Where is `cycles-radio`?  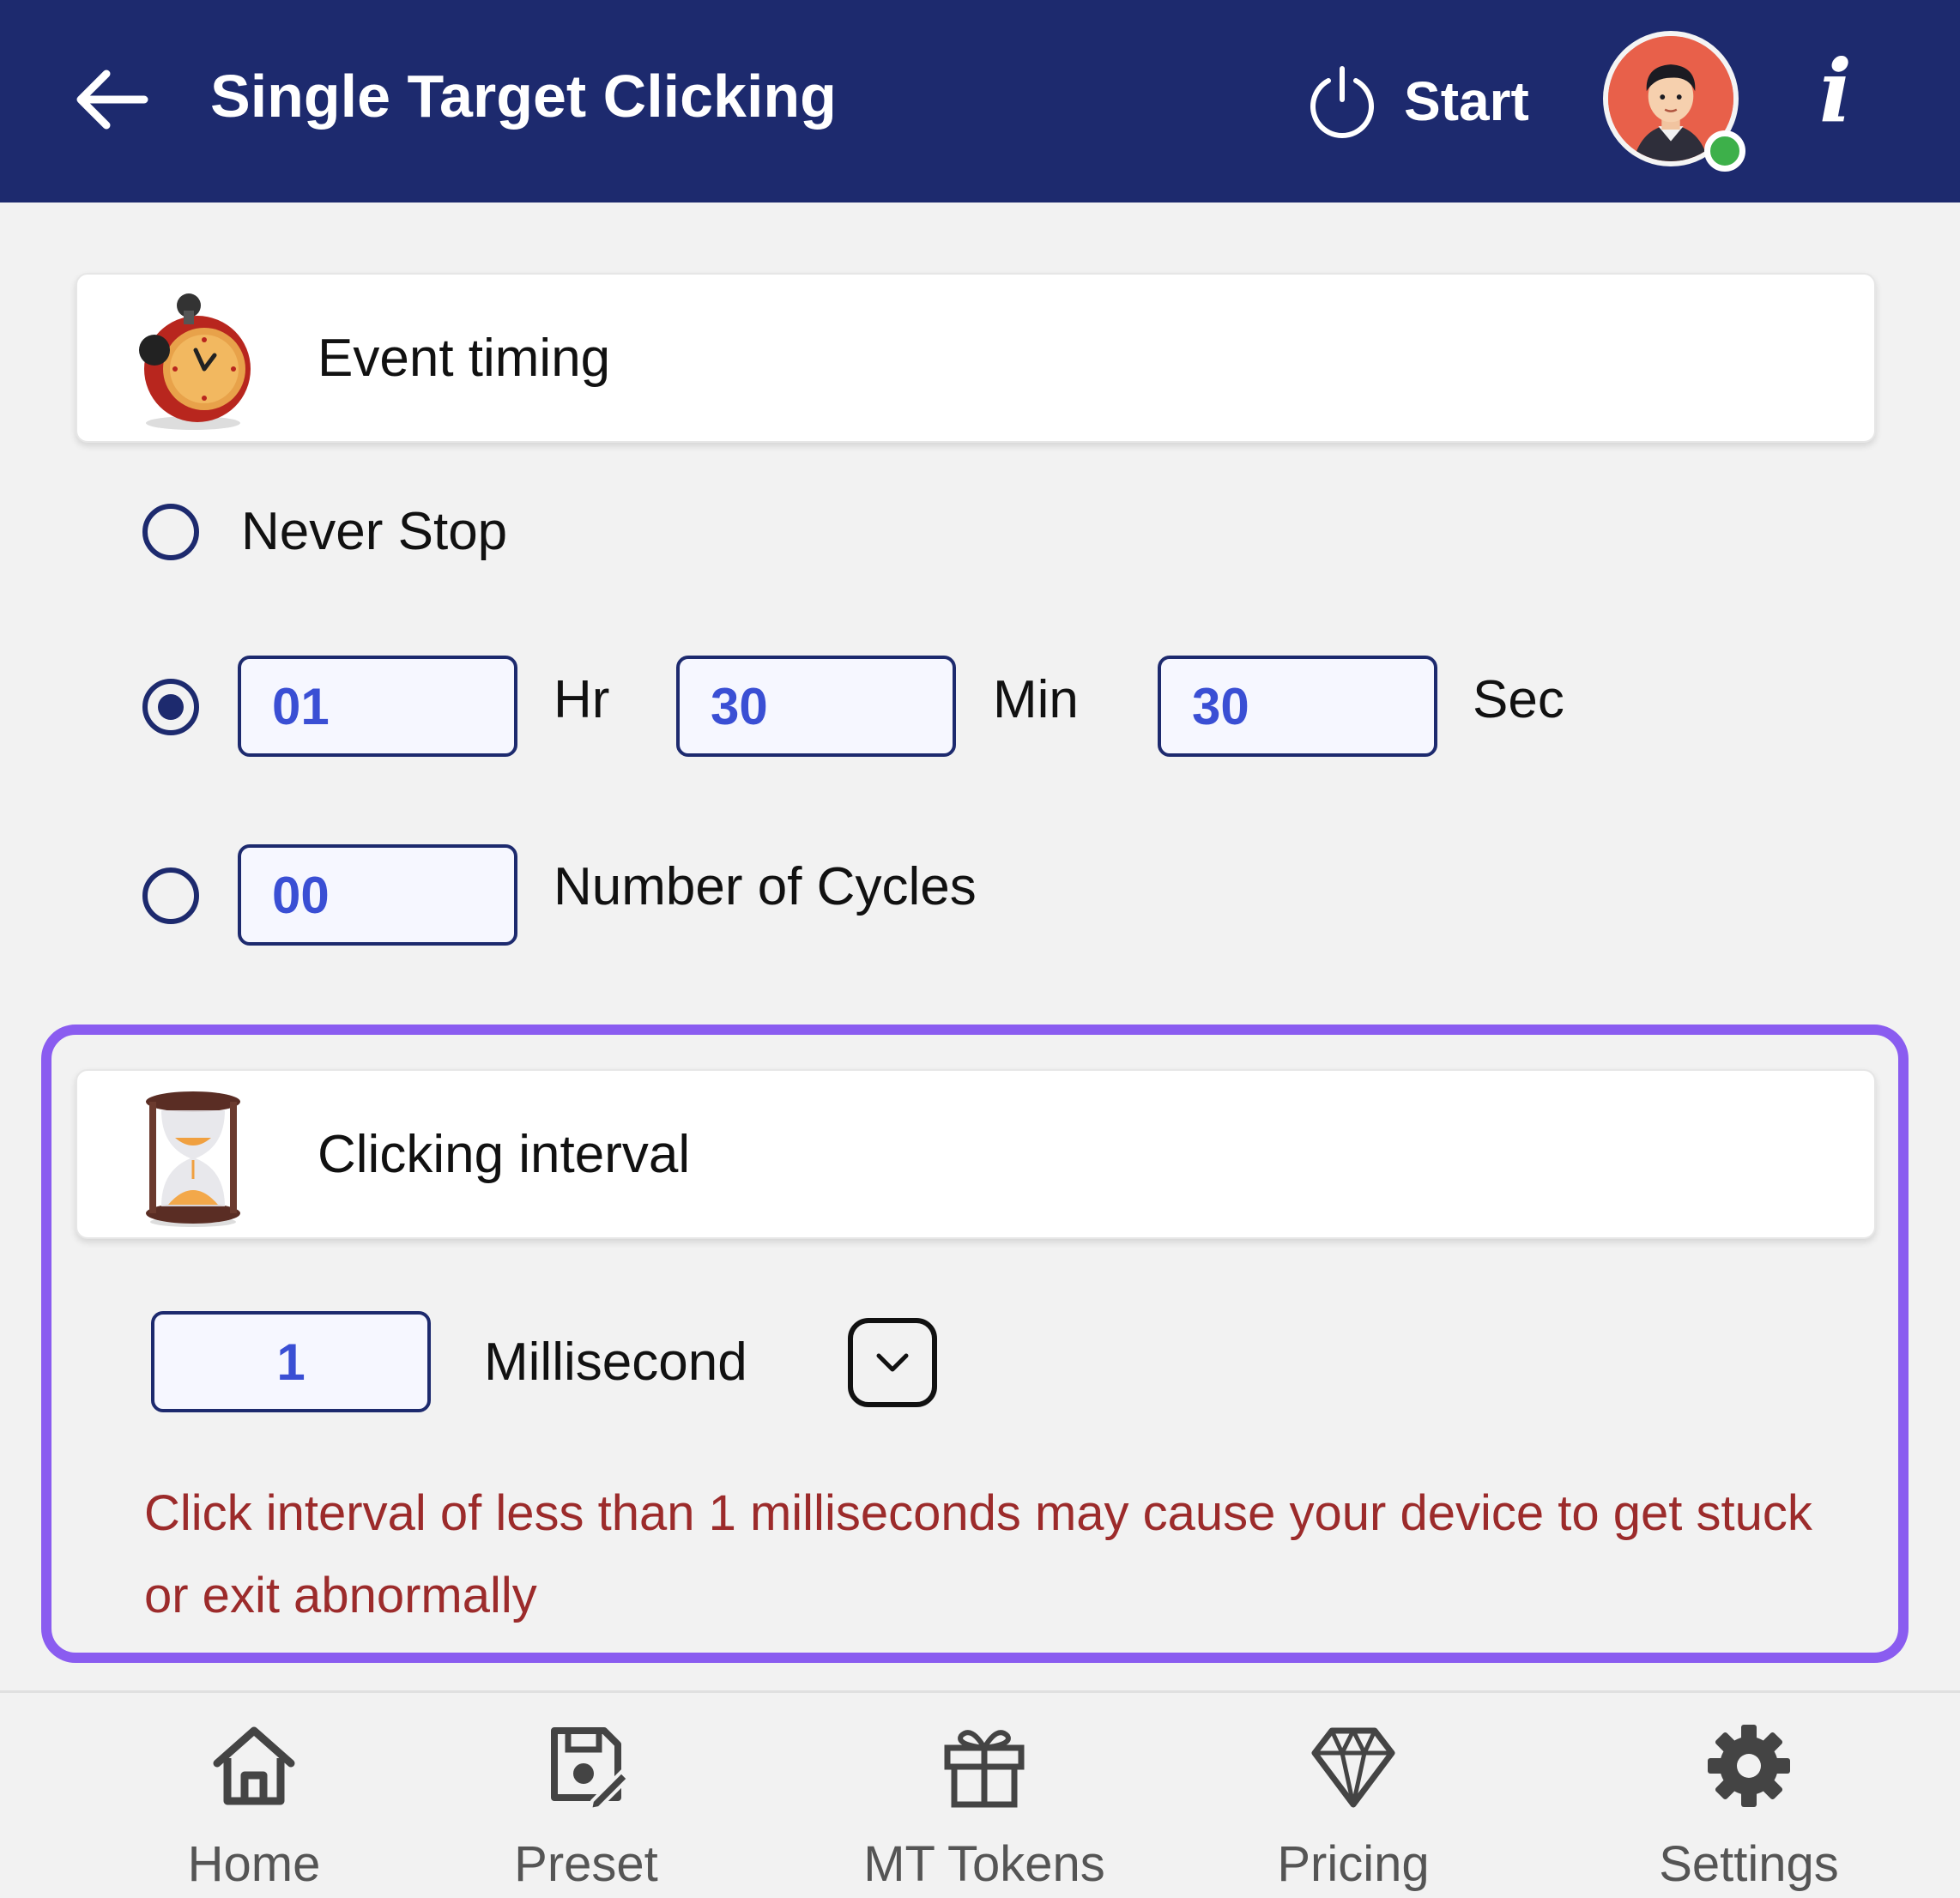 cycles-radio is located at coordinates (170, 895).